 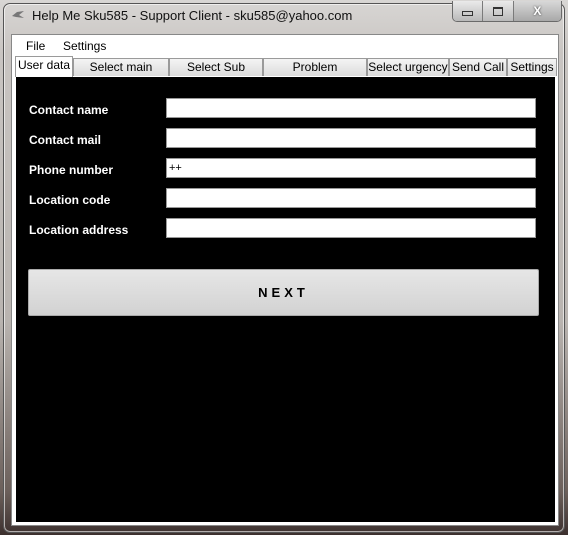 I want to click on minimize-icon, so click(x=468, y=13).